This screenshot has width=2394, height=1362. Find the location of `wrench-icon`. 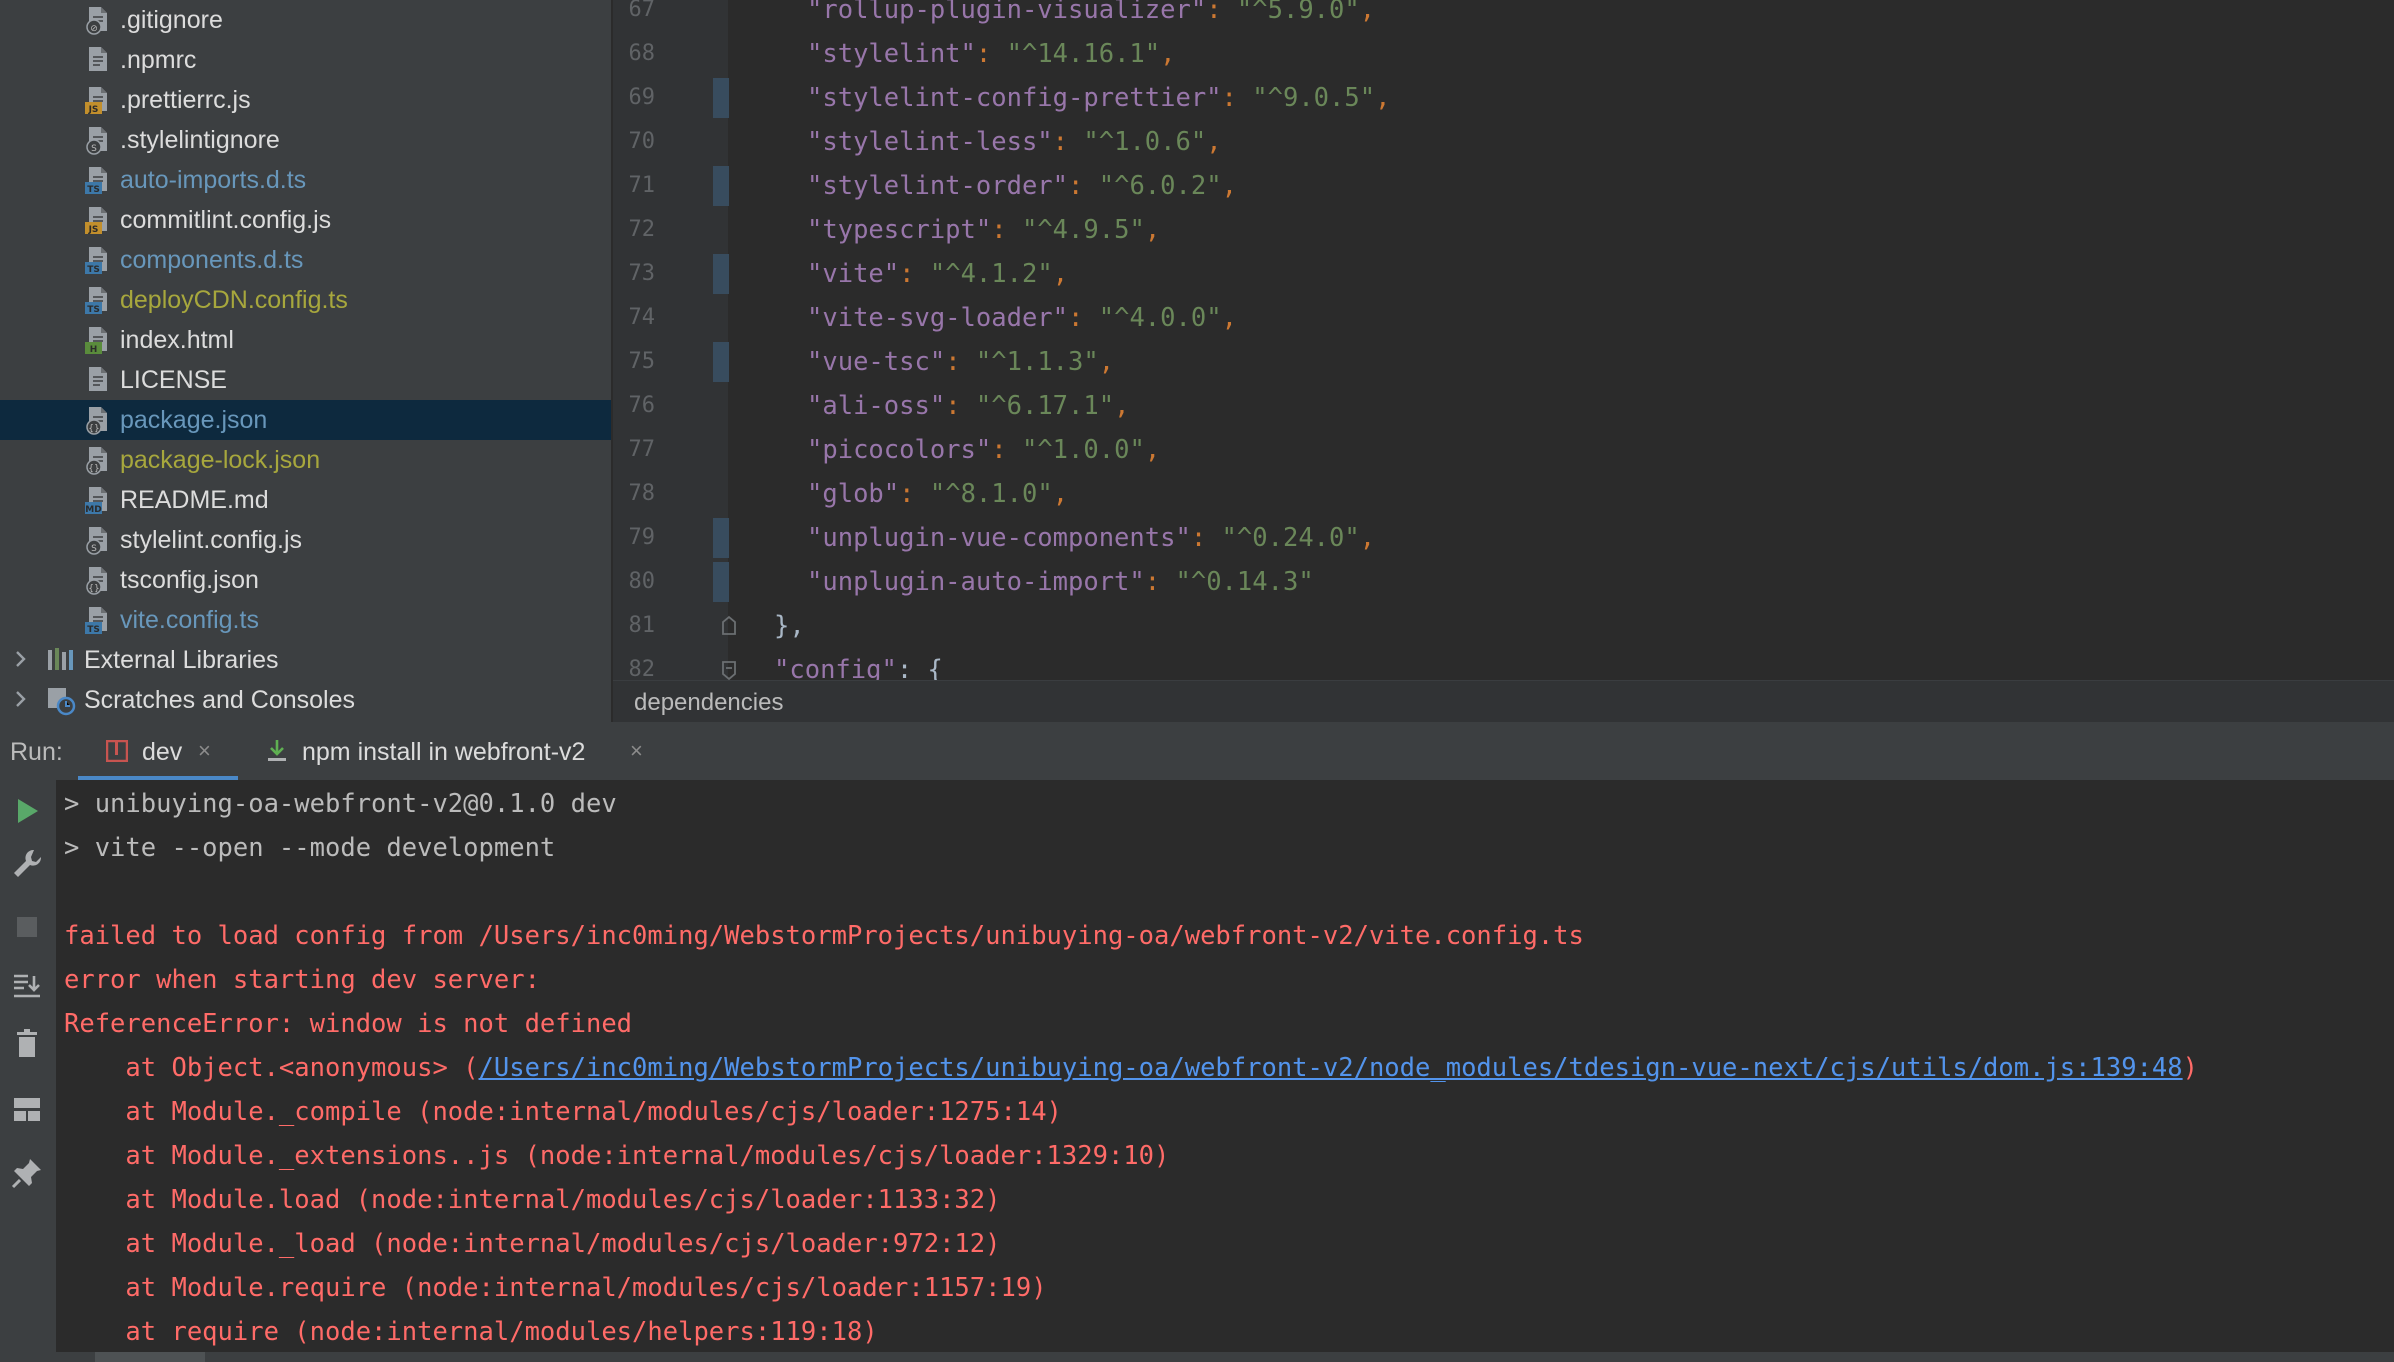

wrench-icon is located at coordinates (27, 863).